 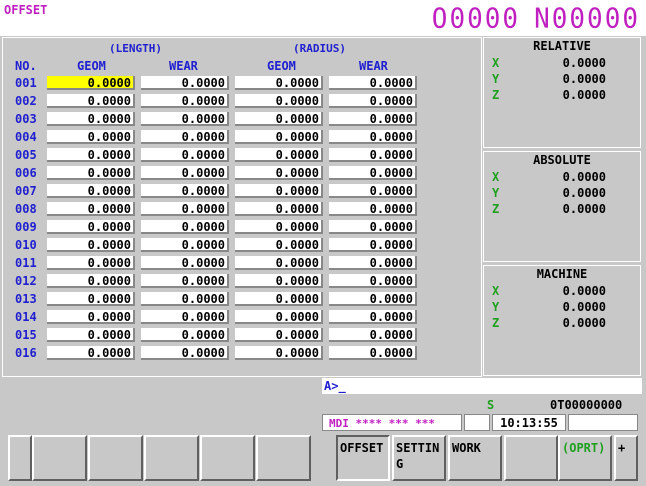 I want to click on geom-length-header: GEOM, so click(x=91, y=66).